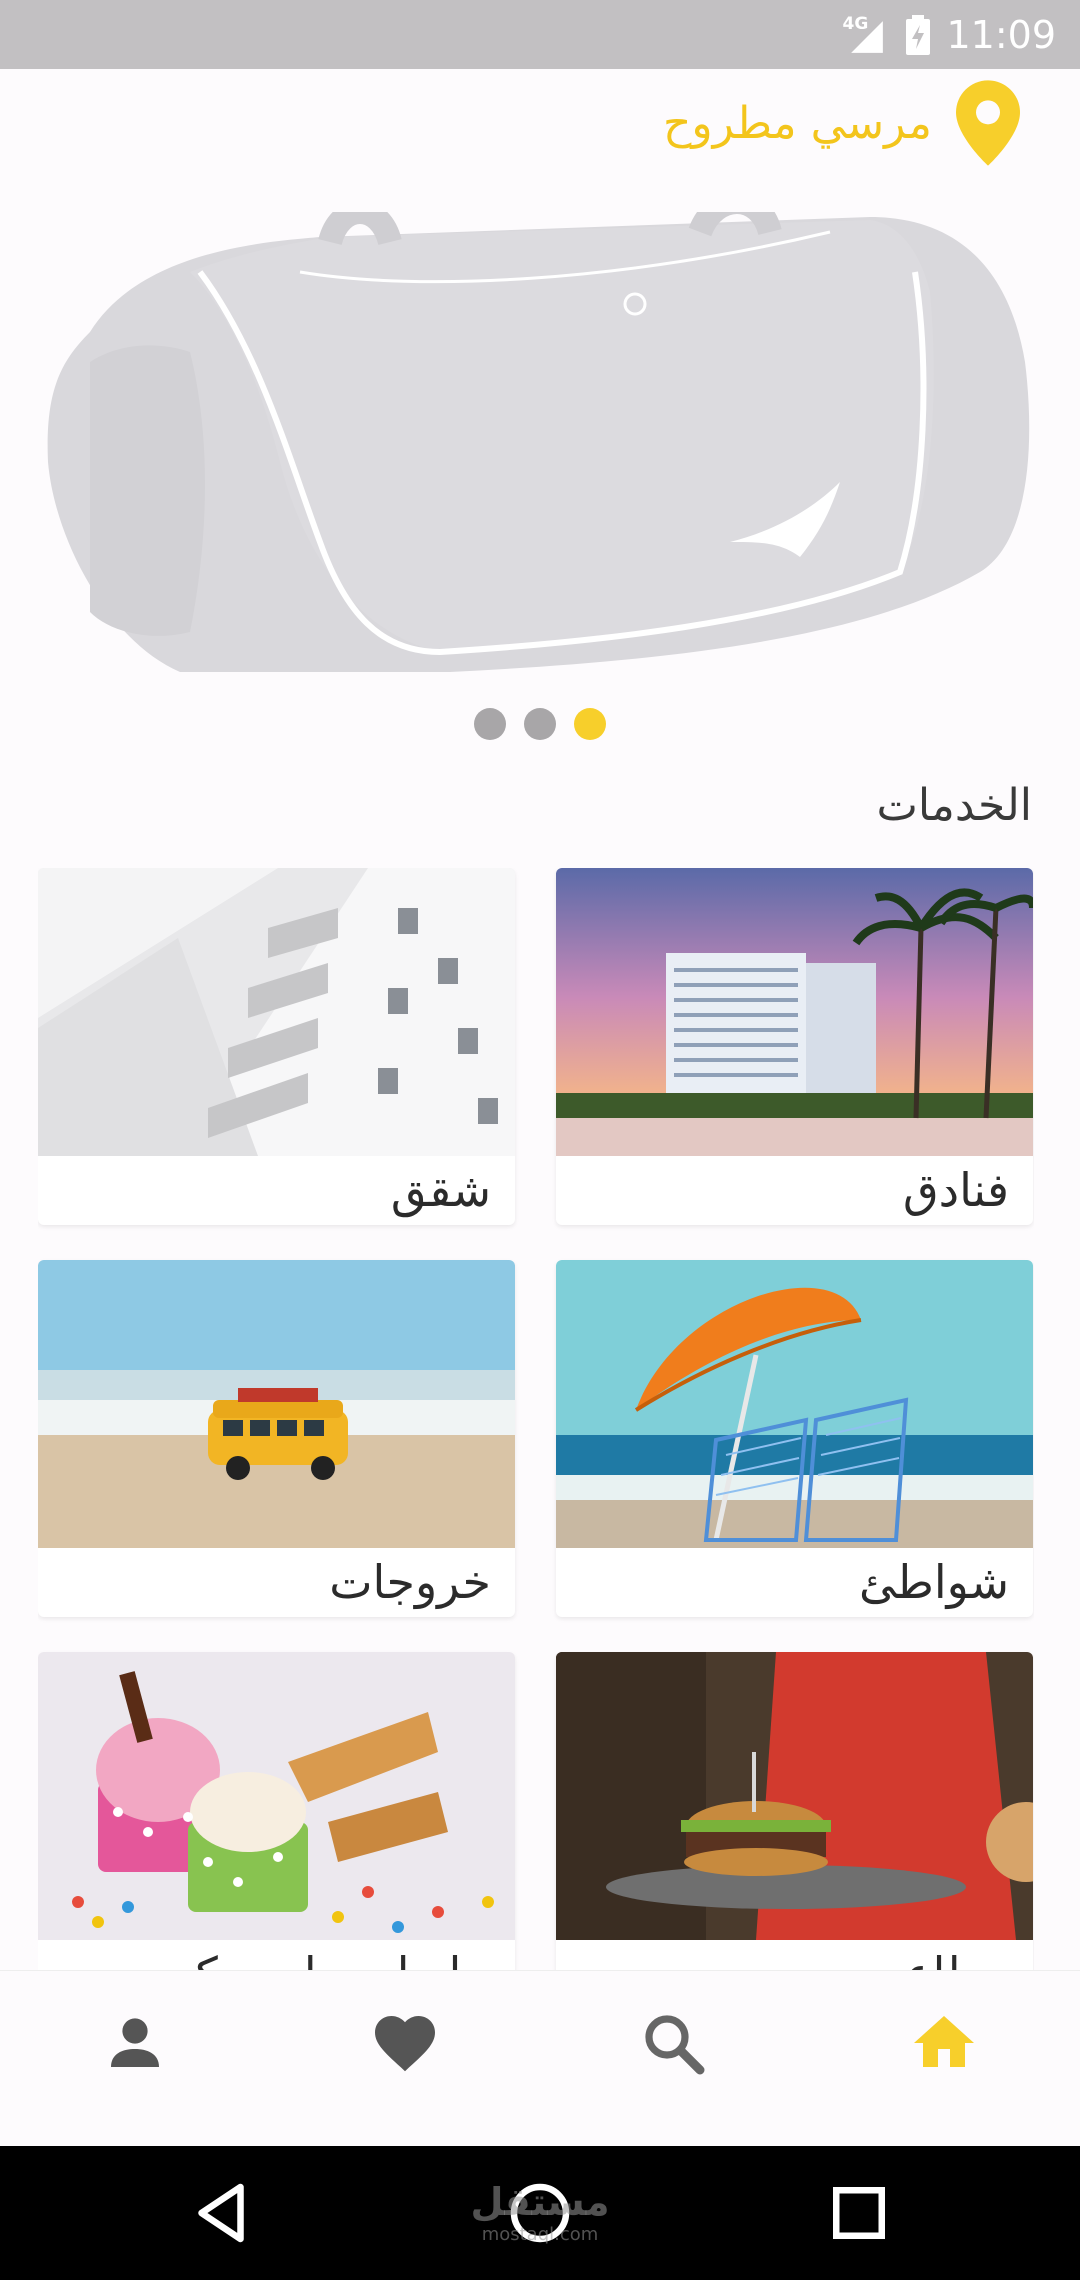 The height and width of the screenshot is (2280, 1080). I want to click on home-icon, so click(944, 2041).